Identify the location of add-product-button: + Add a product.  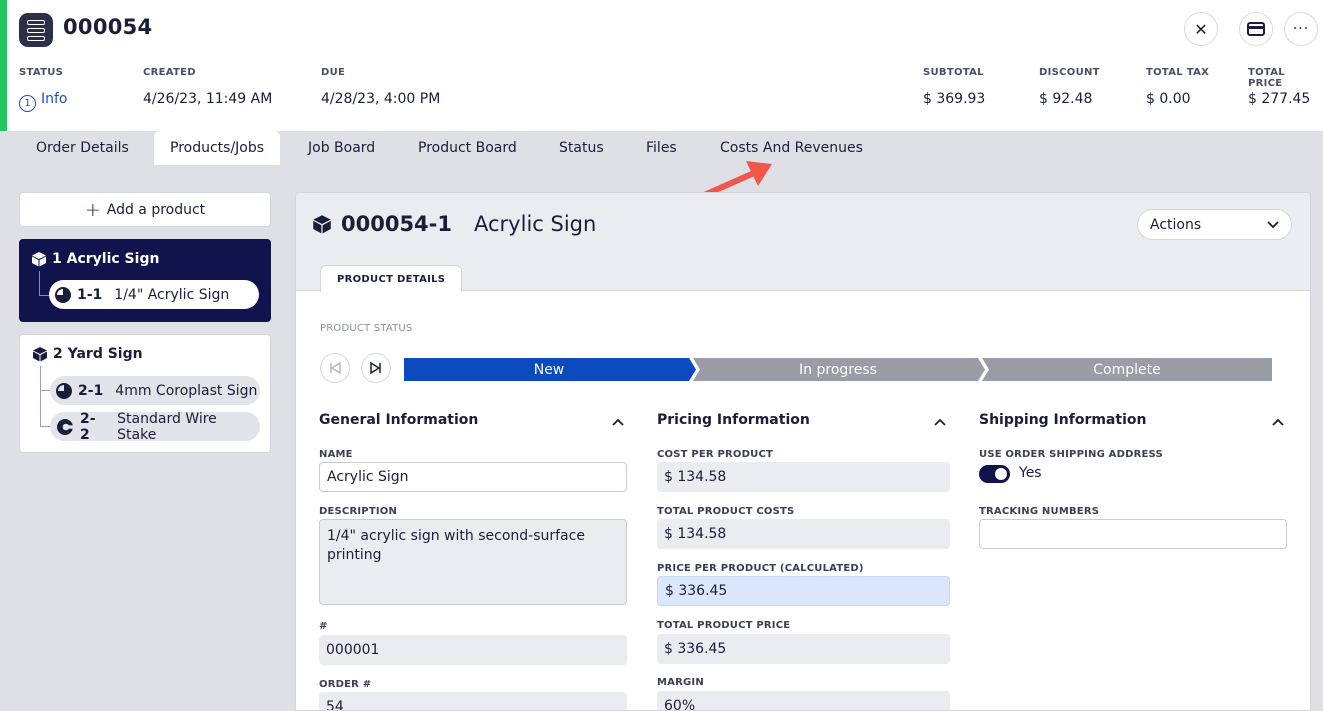
(145, 209).